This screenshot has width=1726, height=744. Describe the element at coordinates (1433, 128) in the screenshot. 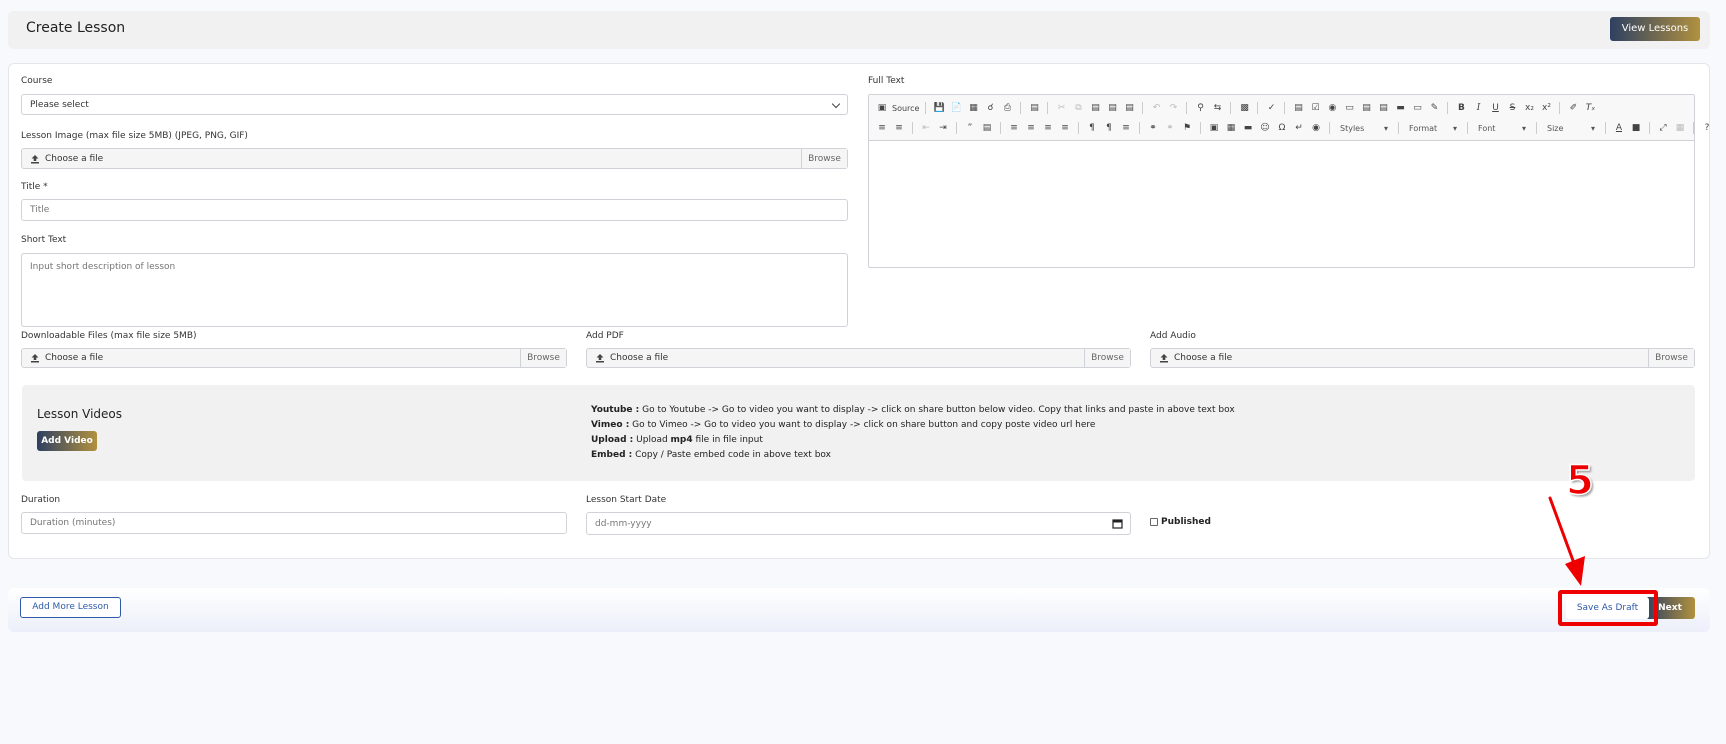

I see `format-combo: Format ▾` at that location.